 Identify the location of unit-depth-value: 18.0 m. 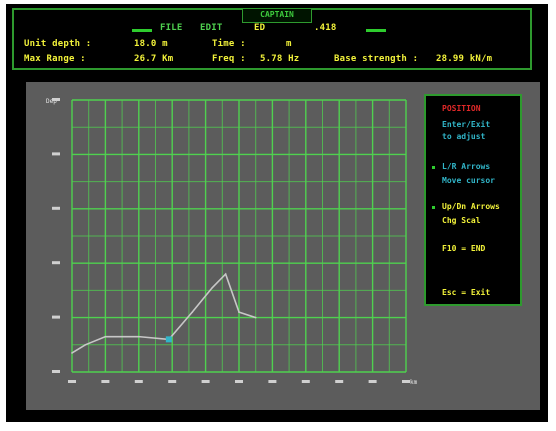
(151, 44).